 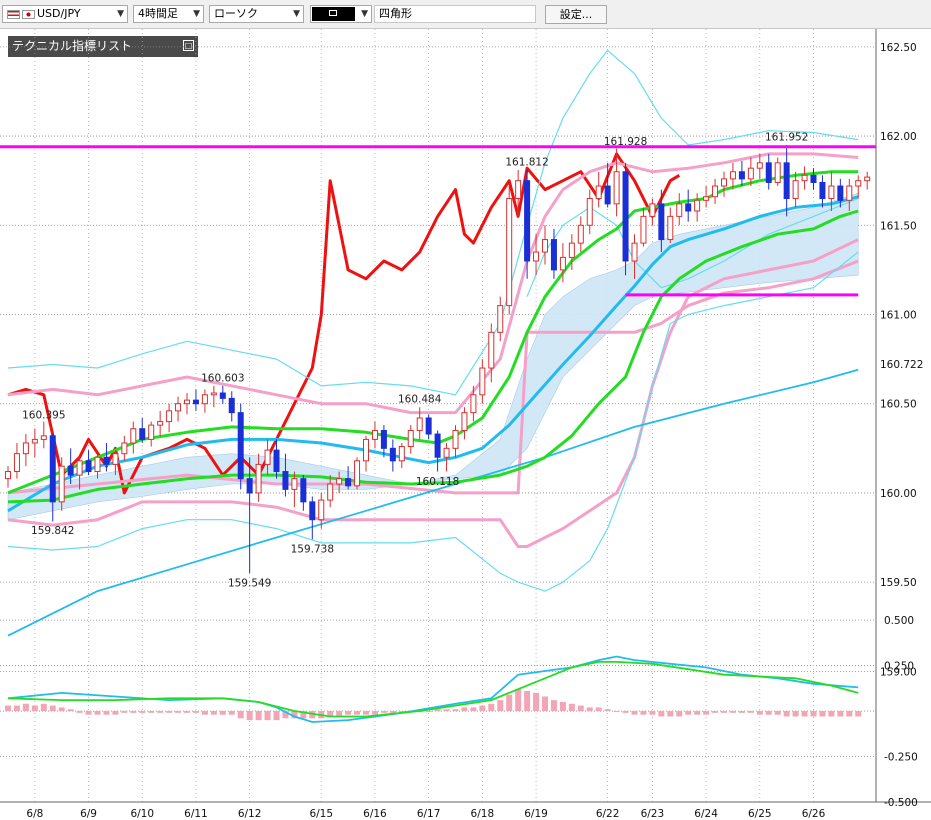 What do you see at coordinates (898, 405) in the screenshot?
I see `y-axis-label: 160.50` at bounding box center [898, 405].